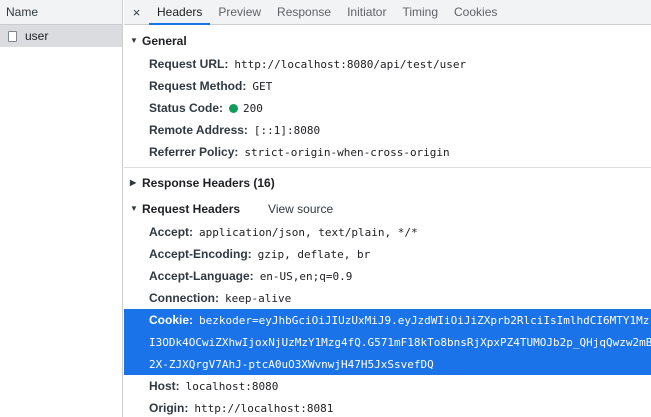 The image size is (651, 417). What do you see at coordinates (191, 208) in the screenshot?
I see `request-headers-title: Request Headers` at bounding box center [191, 208].